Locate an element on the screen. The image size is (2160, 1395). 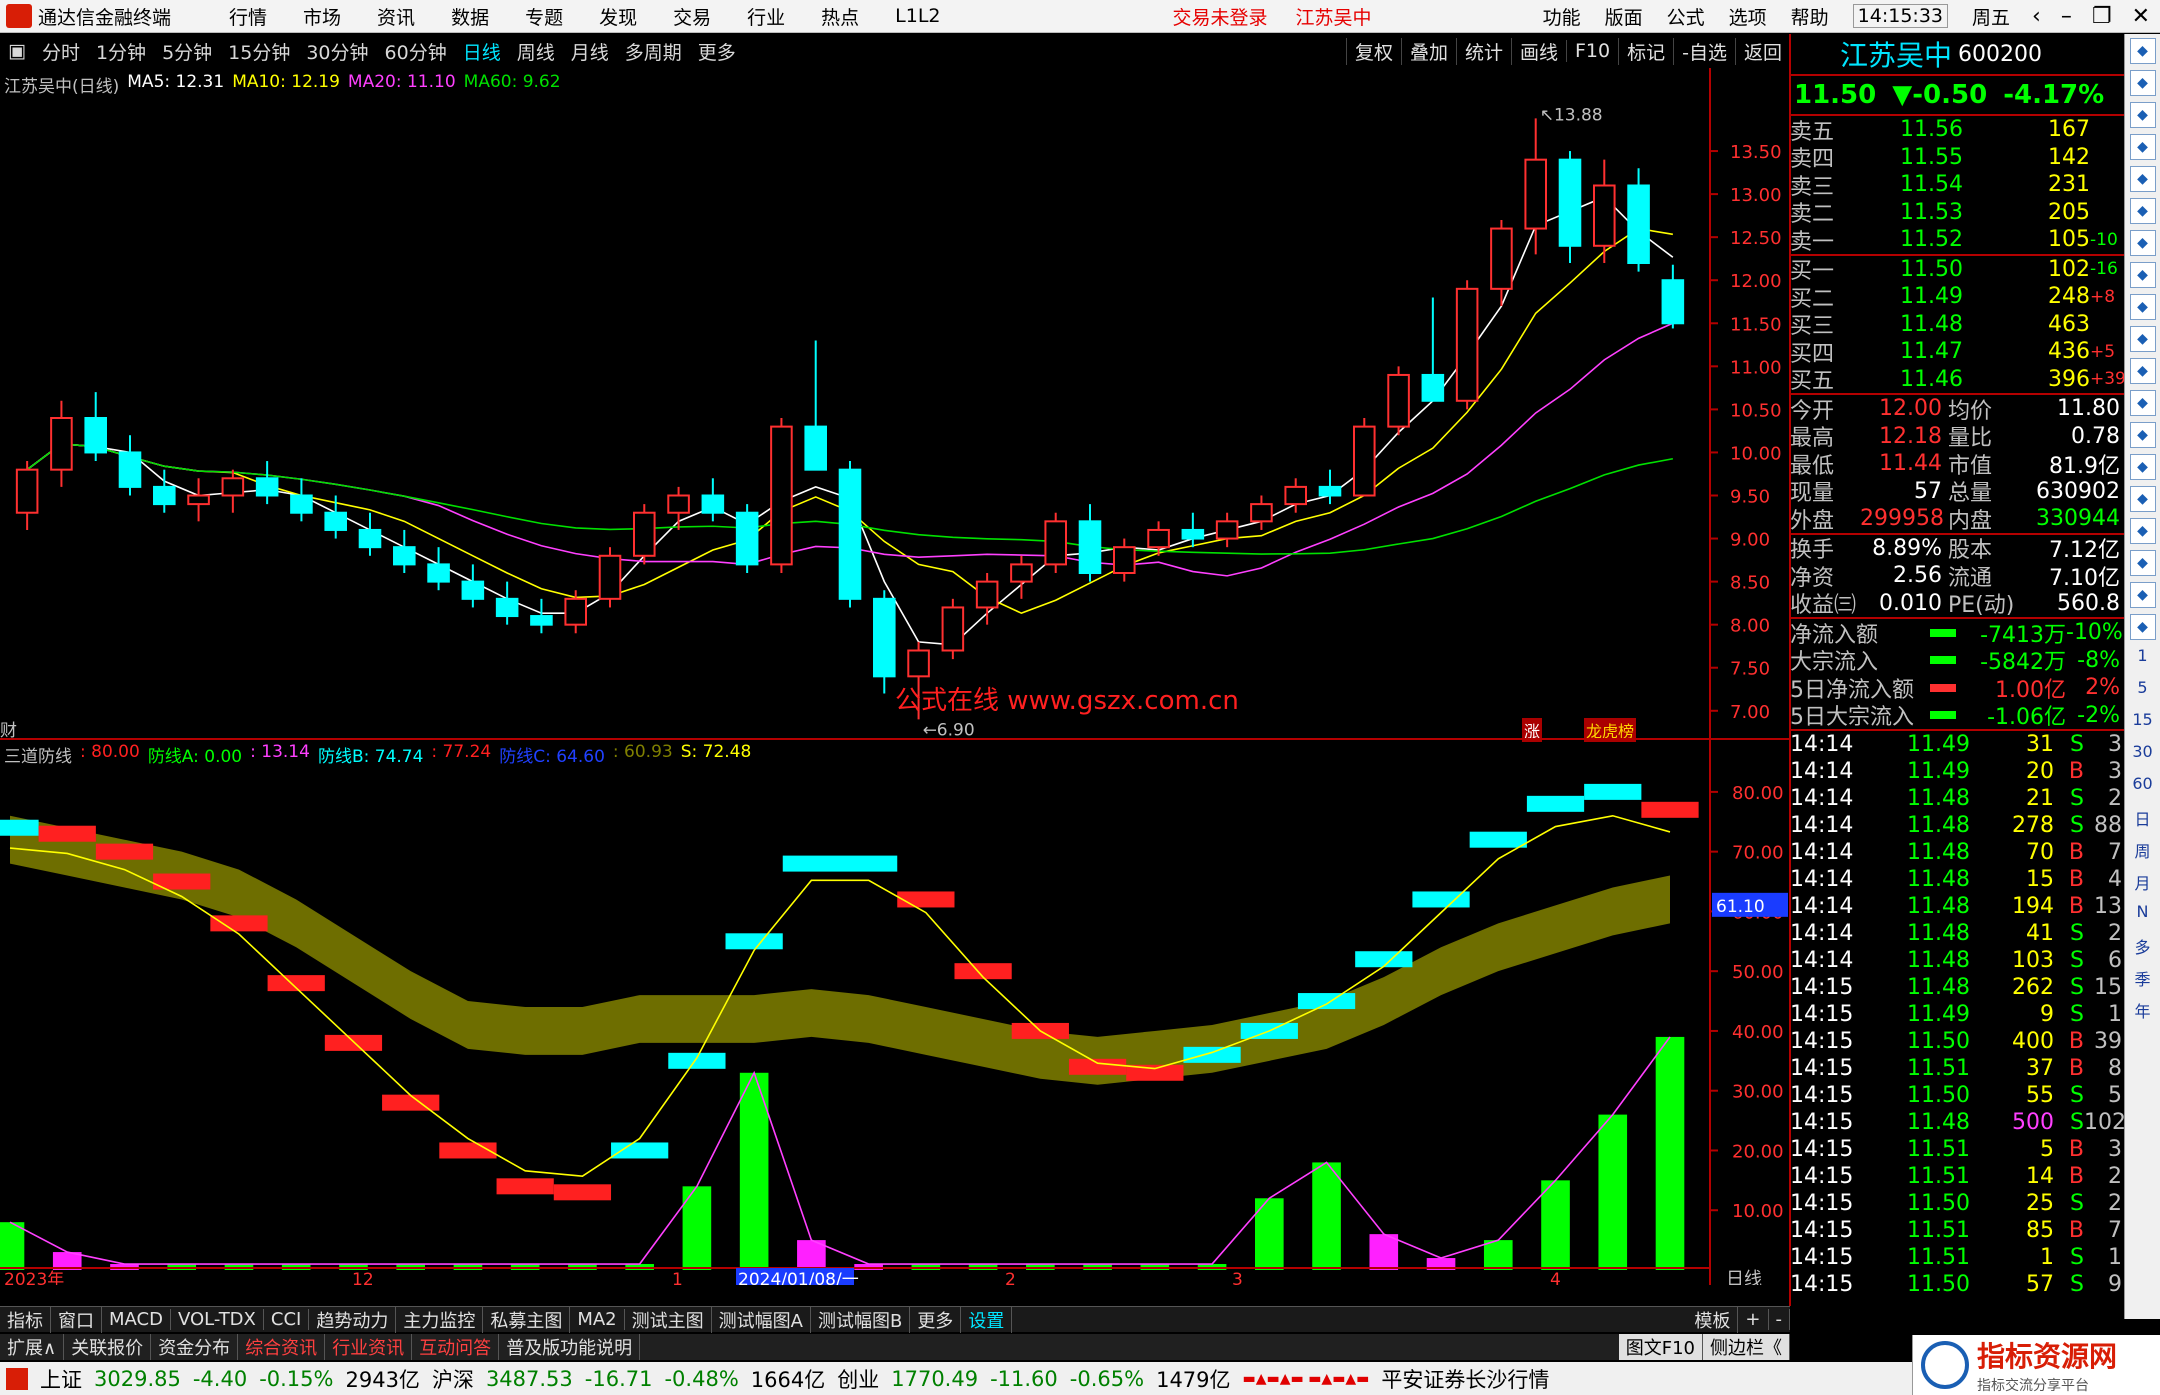
tab-more: 更多 is located at coordinates (936, 1319).